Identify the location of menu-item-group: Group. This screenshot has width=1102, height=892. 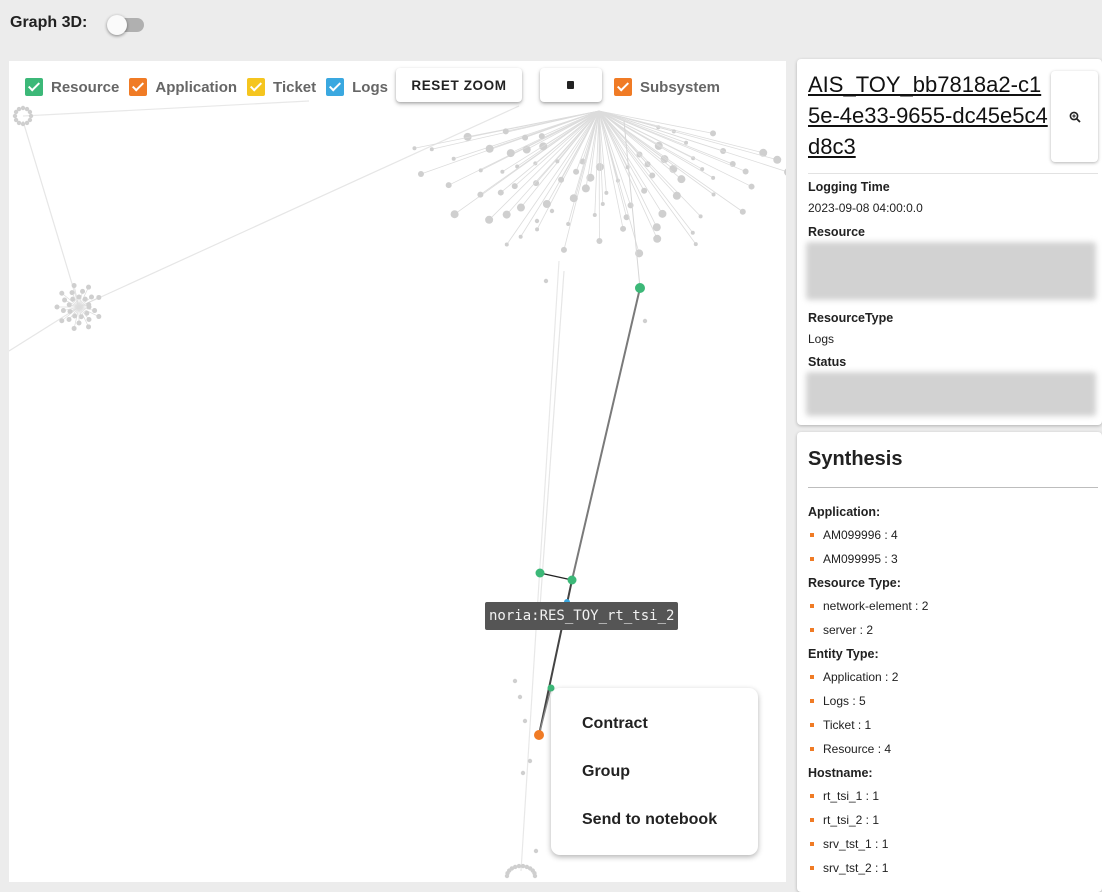
(606, 772).